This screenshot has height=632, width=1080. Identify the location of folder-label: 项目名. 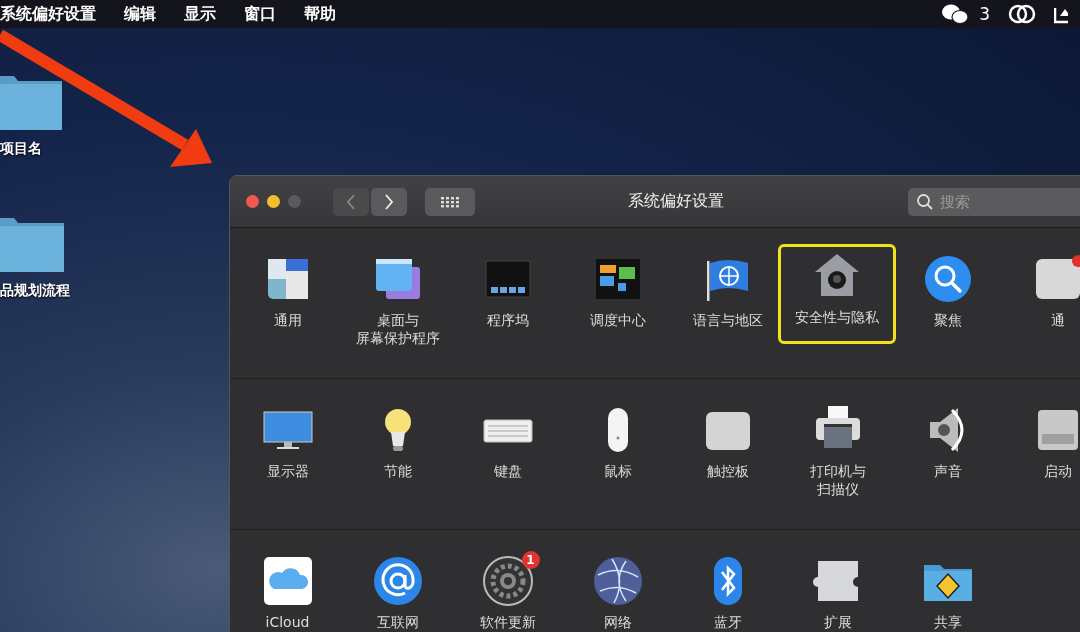
(32, 149).